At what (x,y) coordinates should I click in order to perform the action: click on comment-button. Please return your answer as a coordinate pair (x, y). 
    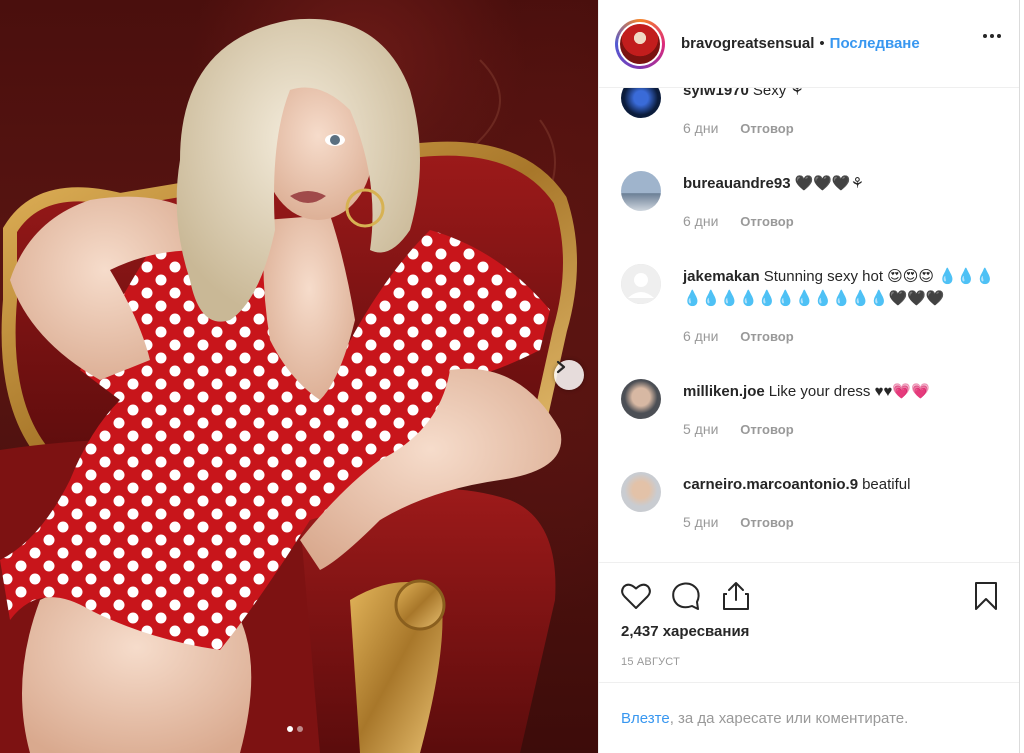
    Looking at the image, I should click on (686, 596).